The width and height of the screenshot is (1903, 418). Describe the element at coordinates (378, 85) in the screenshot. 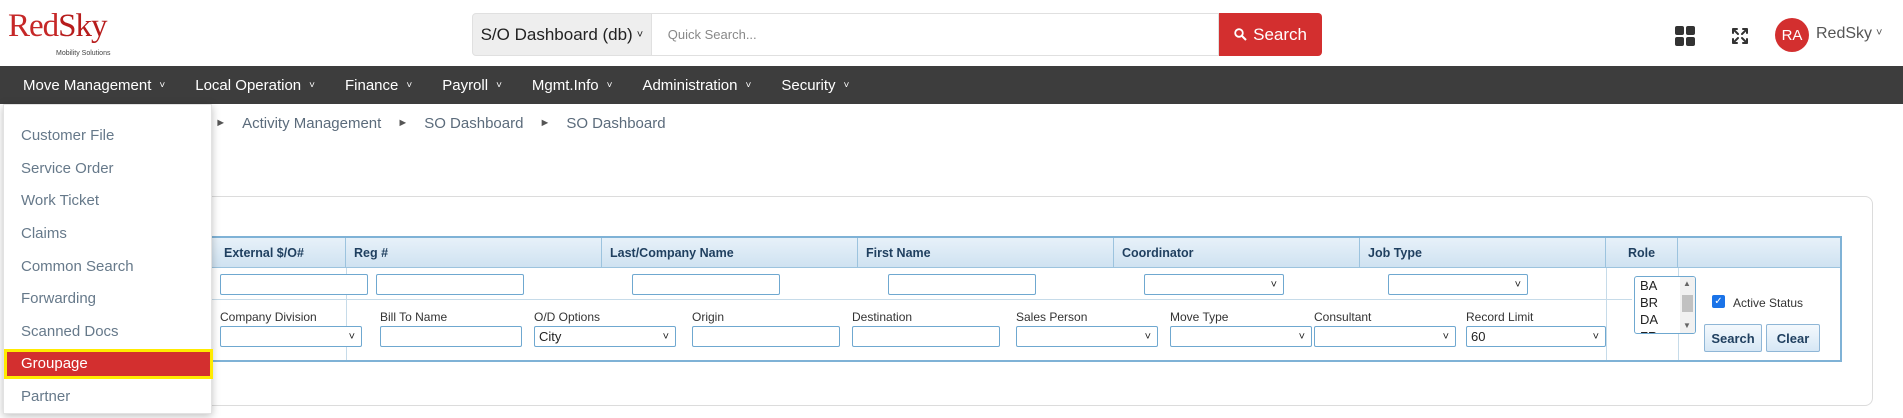

I see `nav-finance: Finance ˅` at that location.